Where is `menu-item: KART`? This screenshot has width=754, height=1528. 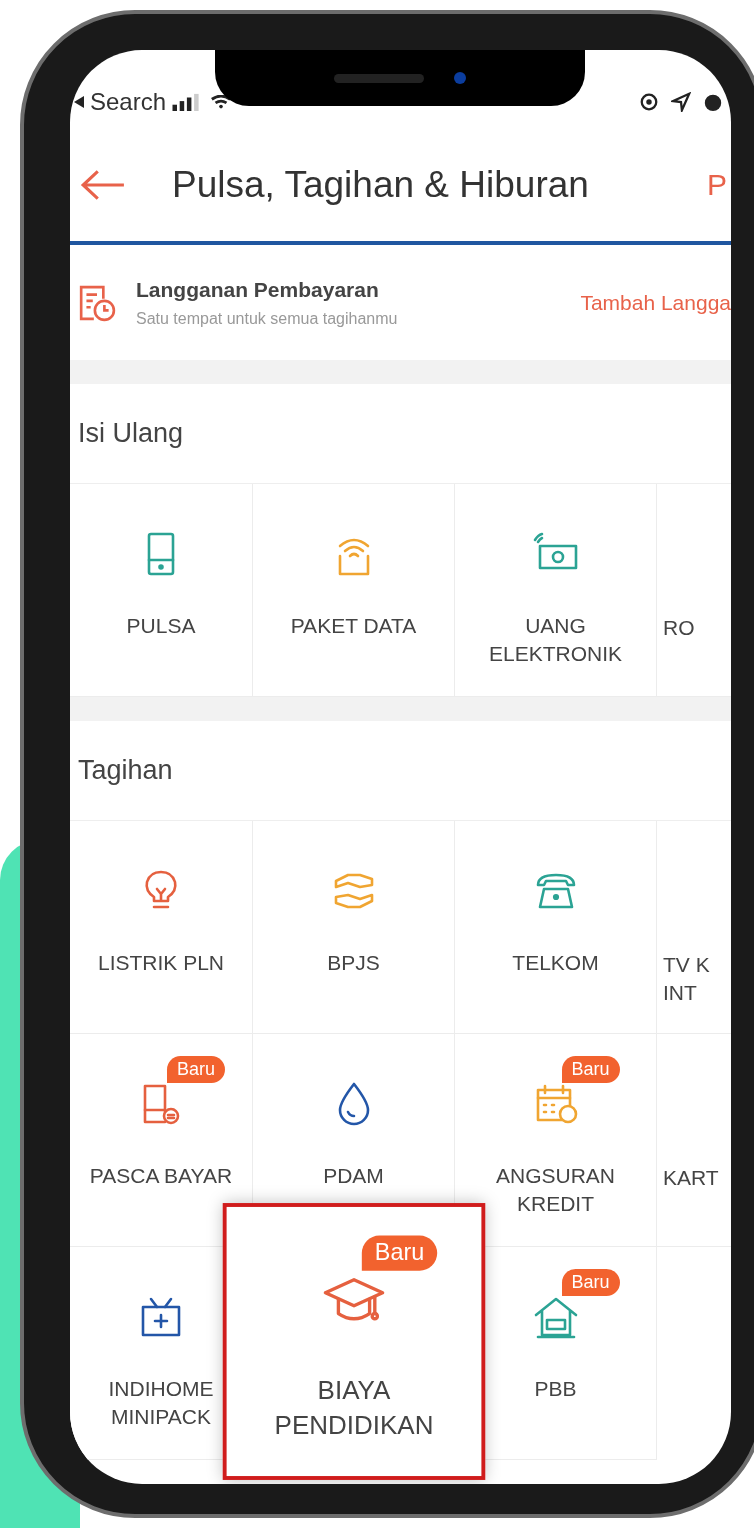
menu-item: KART is located at coordinates (691, 1178).